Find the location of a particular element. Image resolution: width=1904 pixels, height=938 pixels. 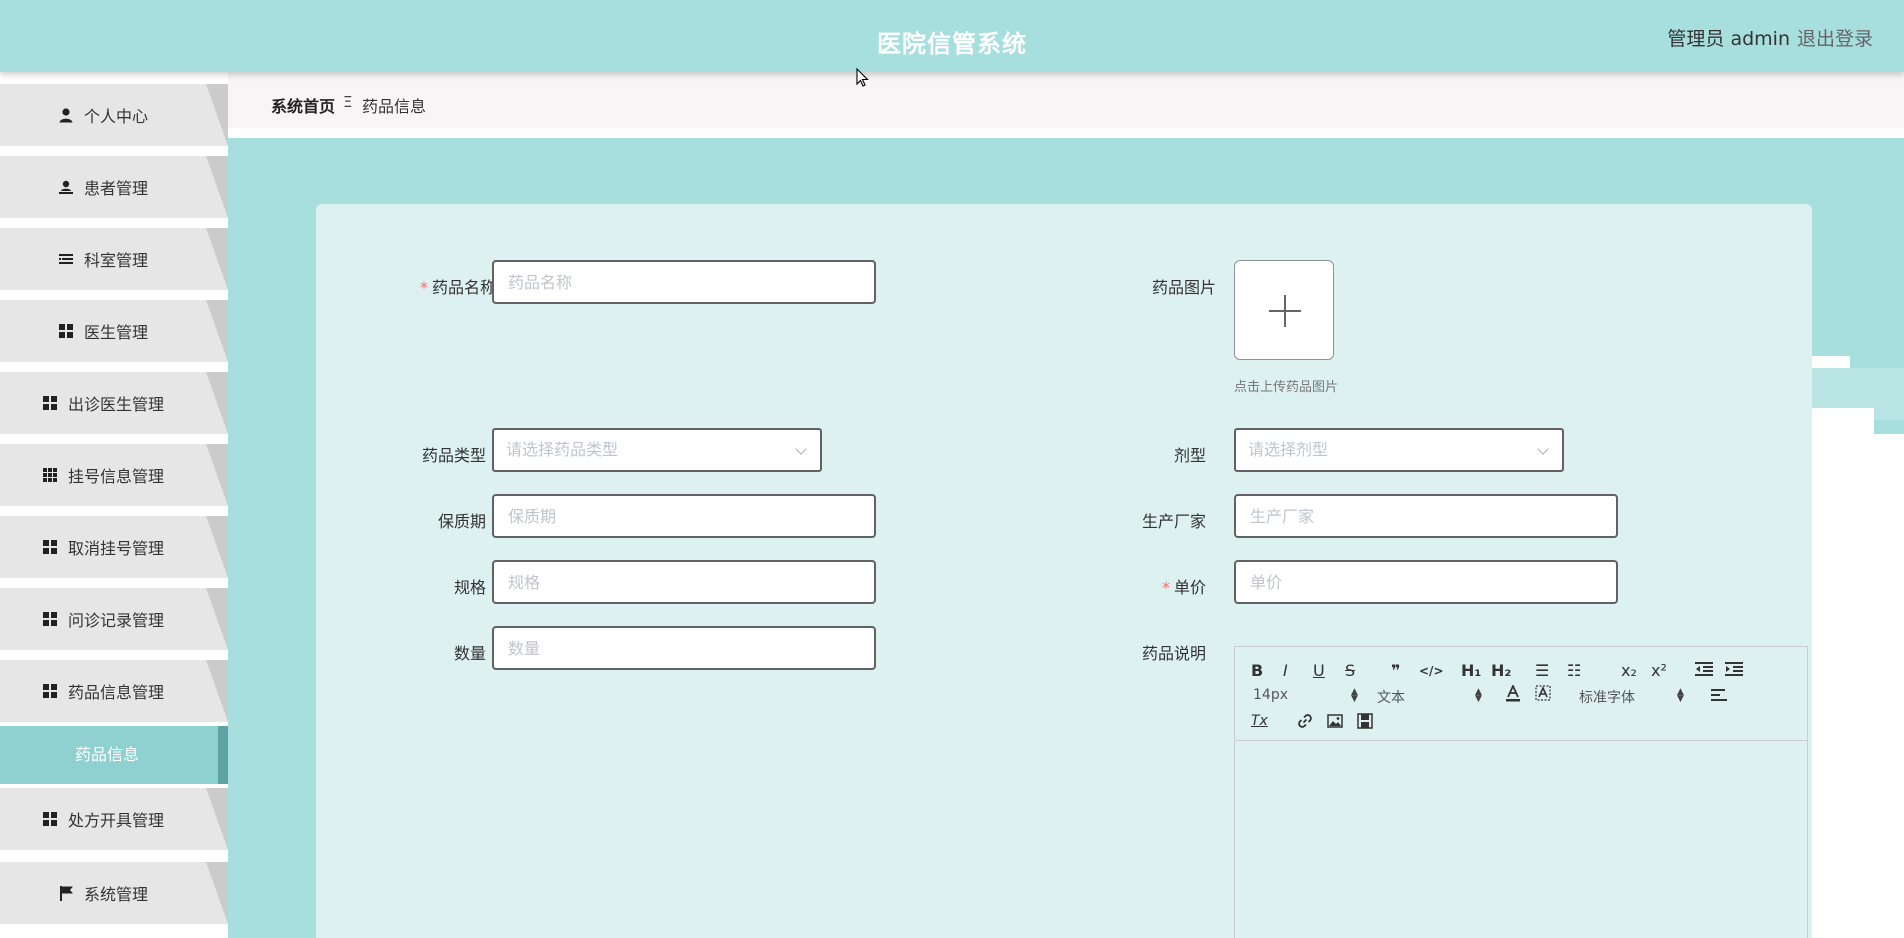

image-upload-button is located at coordinates (1284, 310).